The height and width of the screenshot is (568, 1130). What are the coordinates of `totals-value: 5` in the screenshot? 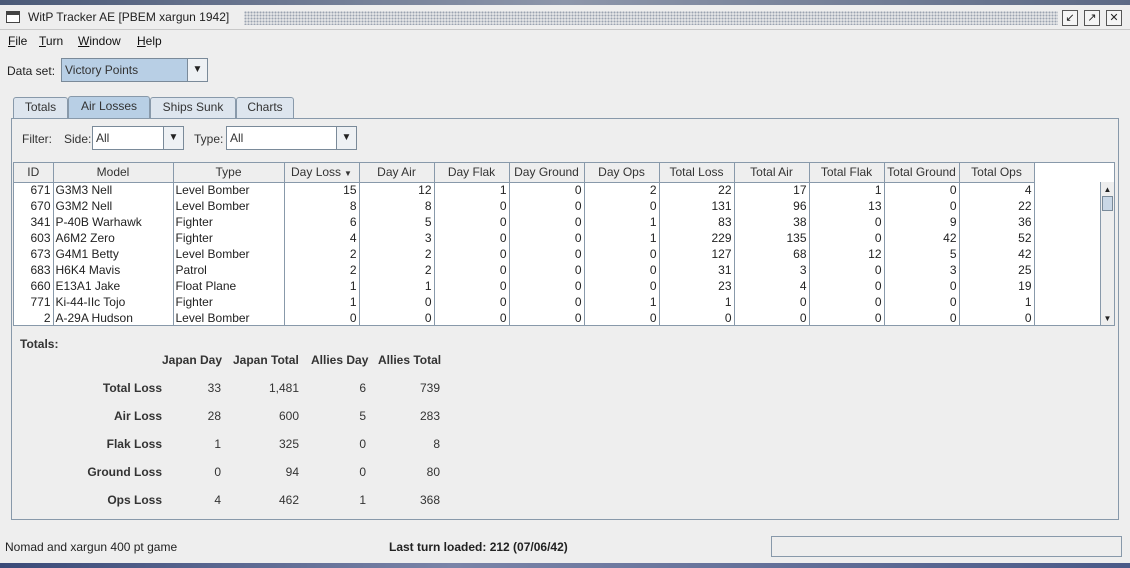 It's located at (362, 416).